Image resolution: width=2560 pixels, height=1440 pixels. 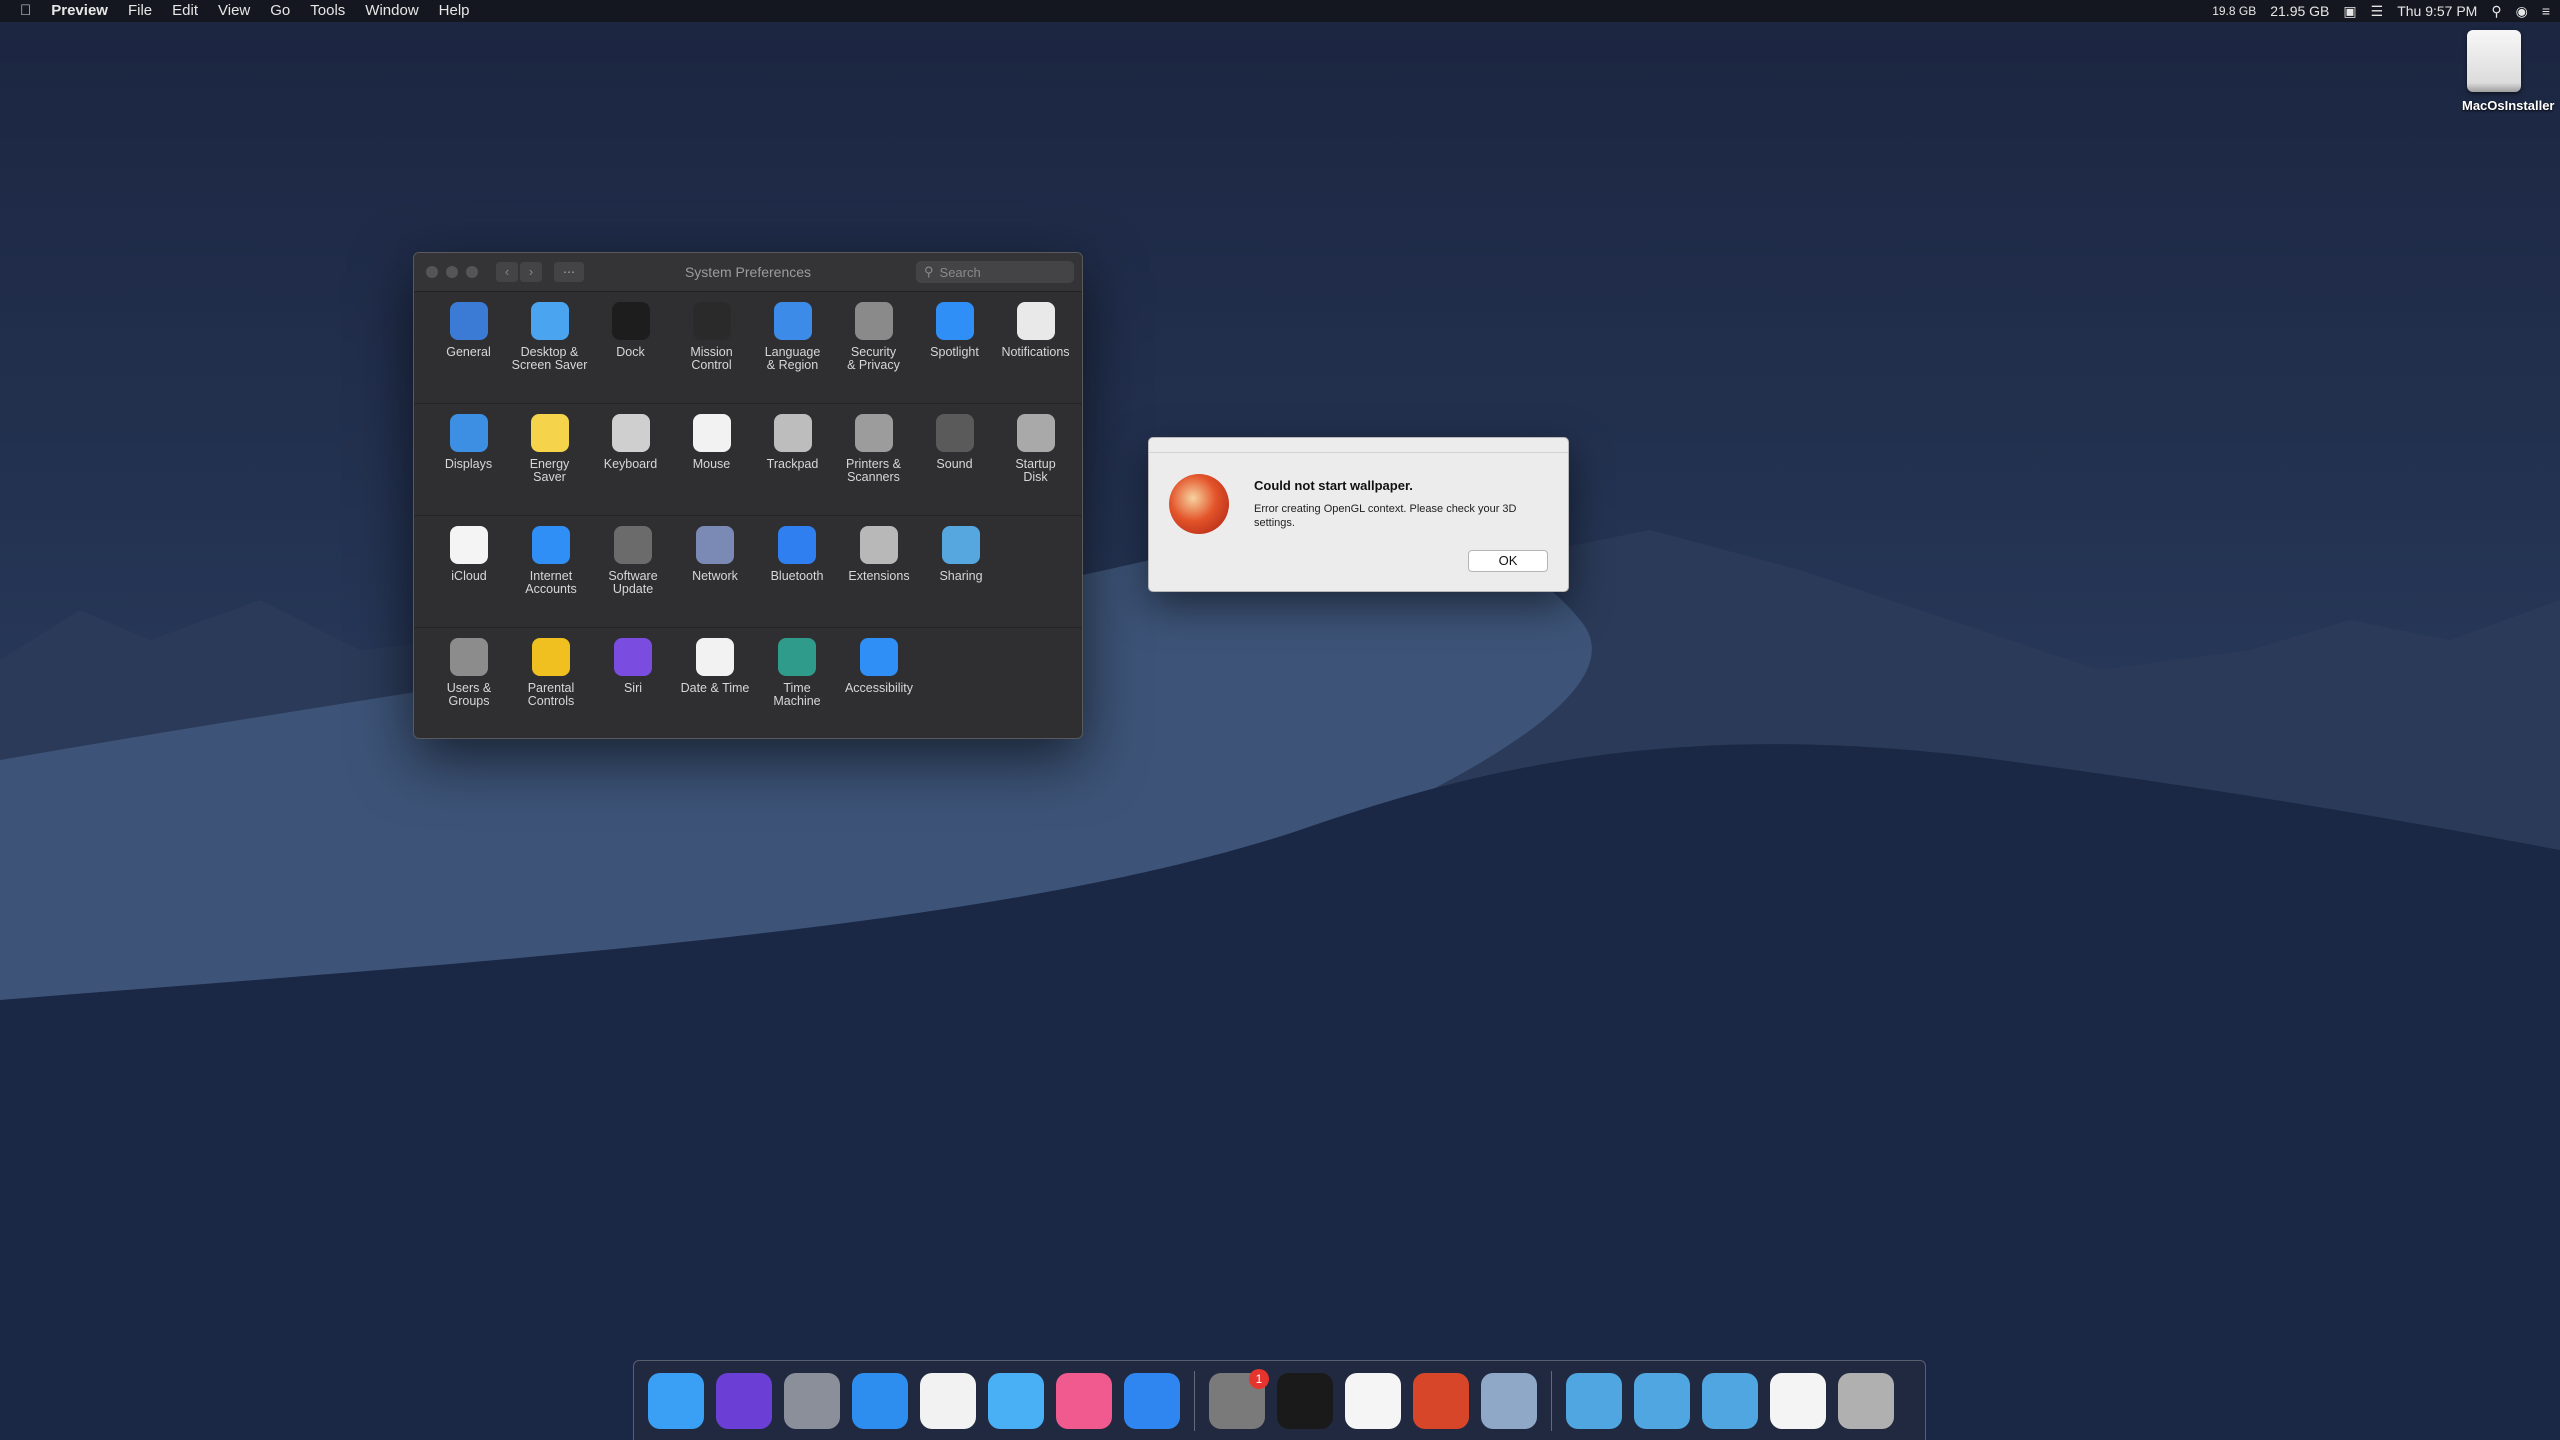 I want to click on memory-status: 19.8 GB, so click(x=2234, y=11).